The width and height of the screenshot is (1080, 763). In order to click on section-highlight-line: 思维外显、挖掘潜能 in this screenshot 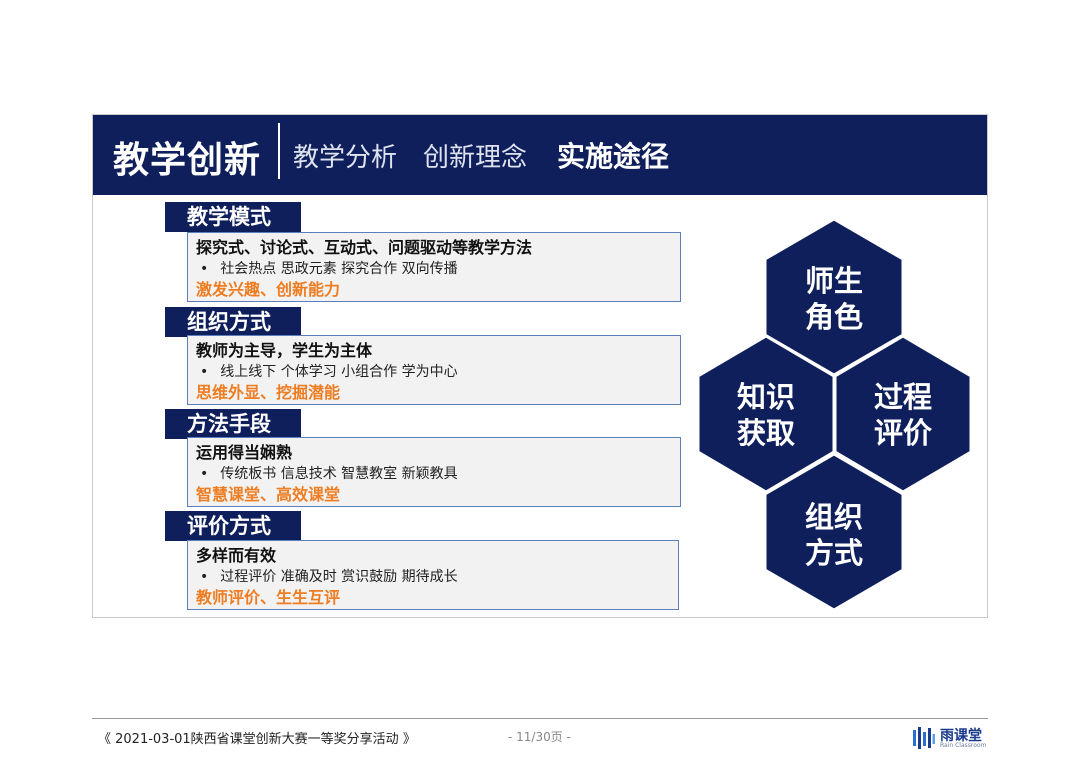, I will do `click(268, 392)`.